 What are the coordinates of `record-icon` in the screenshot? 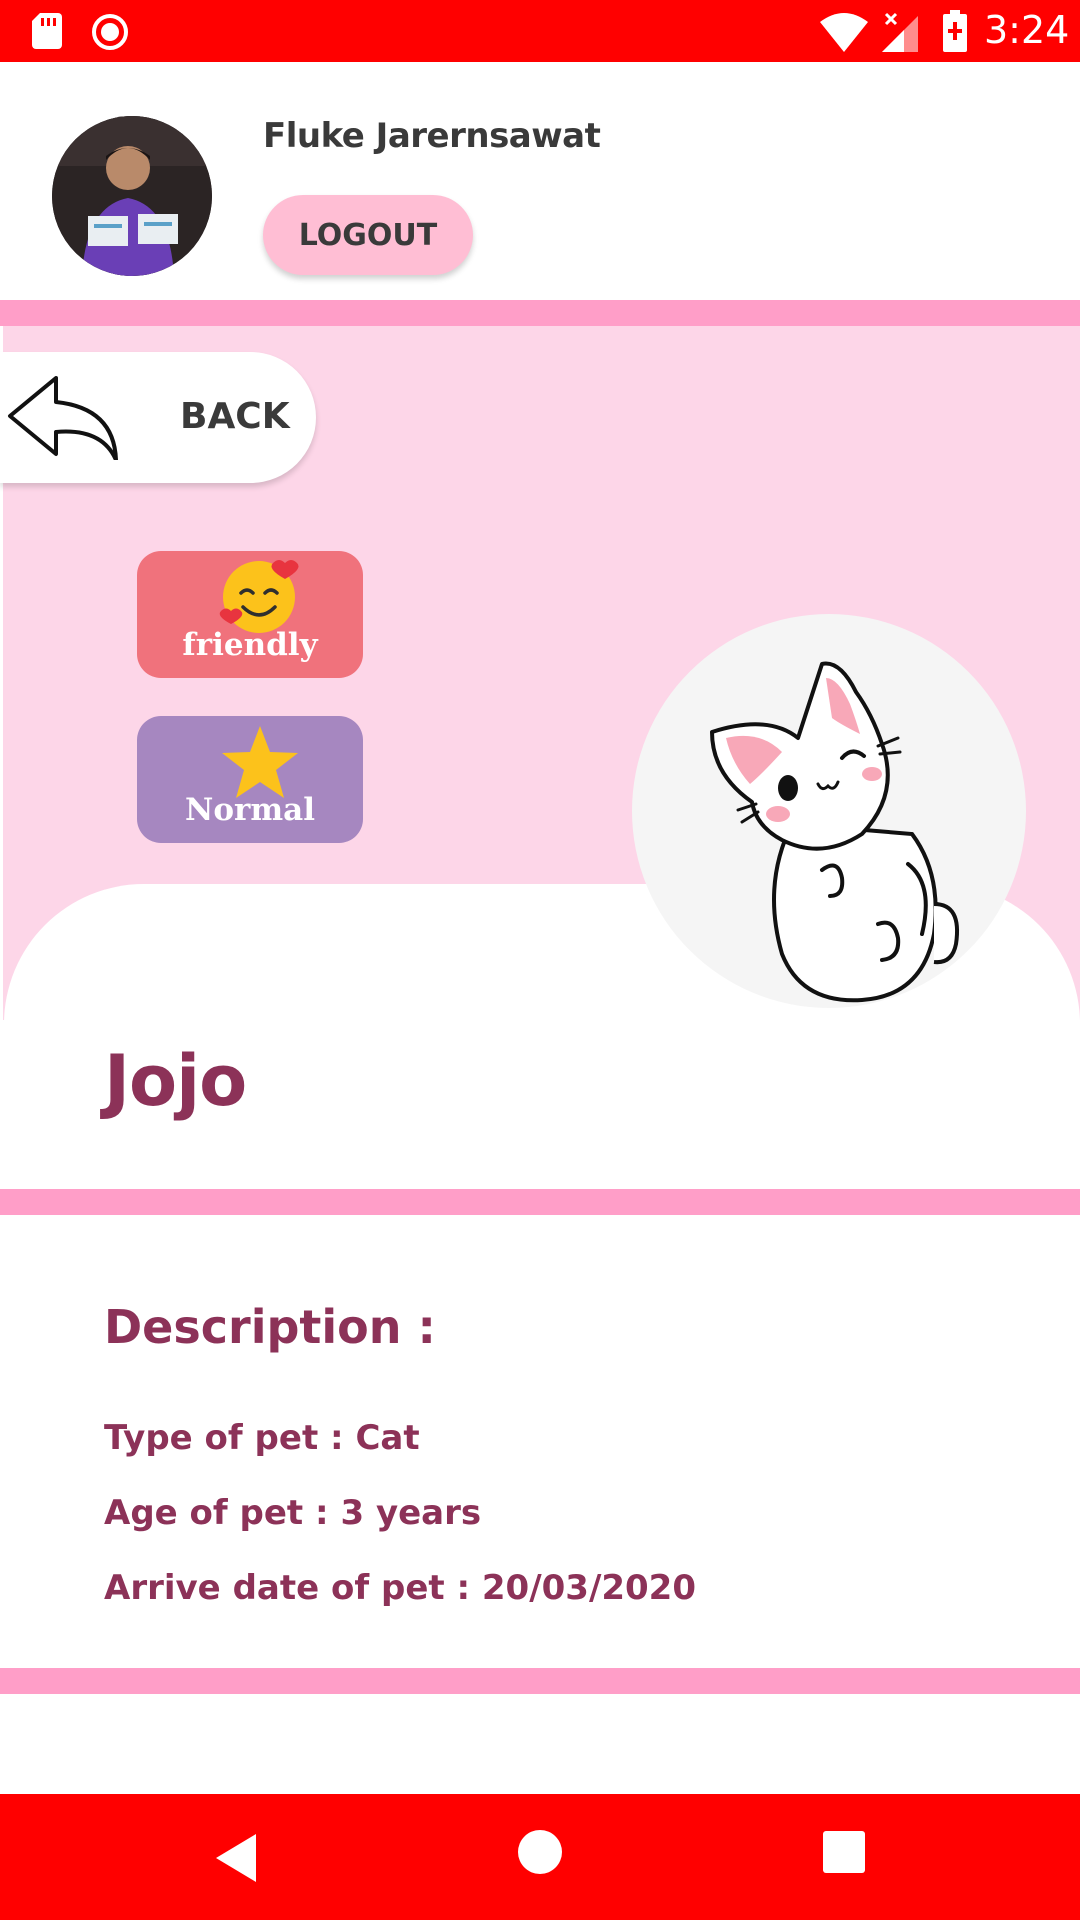 It's located at (110, 32).